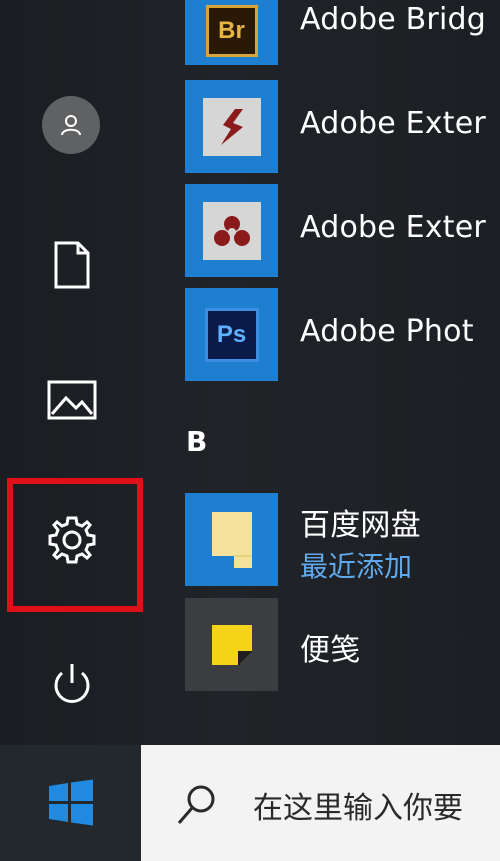  What do you see at coordinates (196, 441) in the screenshot?
I see `section-header-b: B` at bounding box center [196, 441].